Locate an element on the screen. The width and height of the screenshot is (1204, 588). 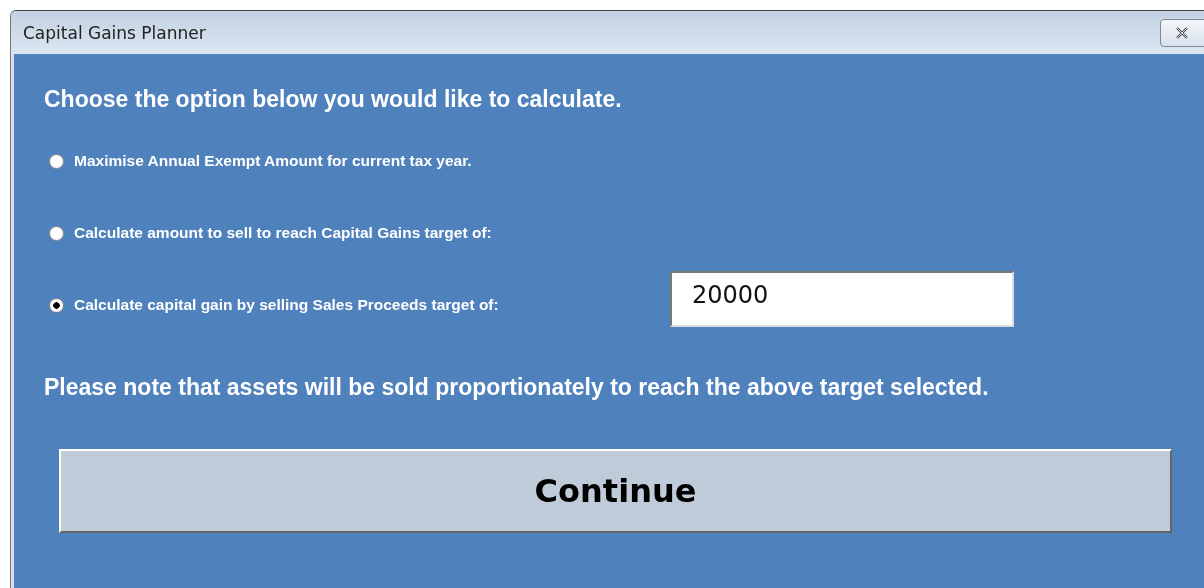
instruction-heading: Choose the option below you would like to calculate. is located at coordinates (333, 99).